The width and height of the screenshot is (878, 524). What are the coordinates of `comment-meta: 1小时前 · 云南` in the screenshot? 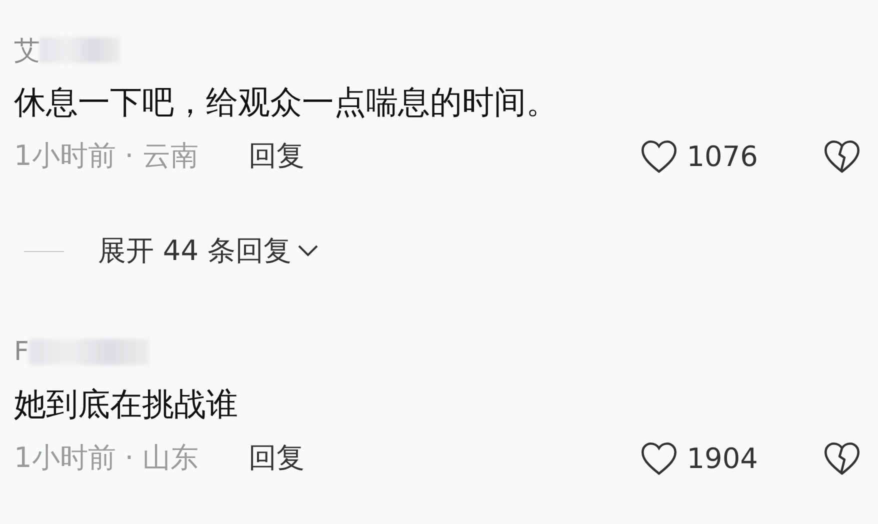 It's located at (106, 156).